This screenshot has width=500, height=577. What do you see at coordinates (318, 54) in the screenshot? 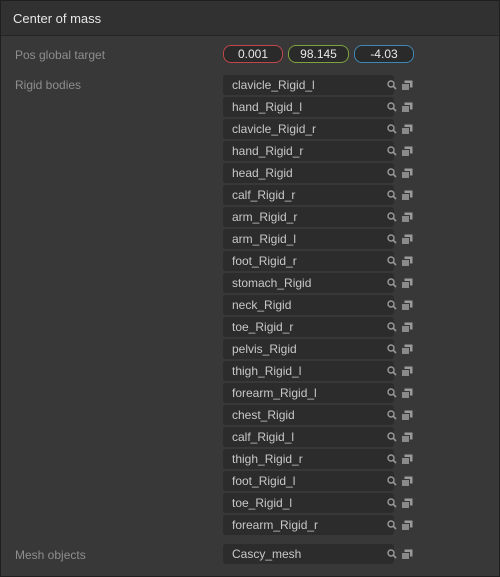
I see `pos-y-field: 98.145` at bounding box center [318, 54].